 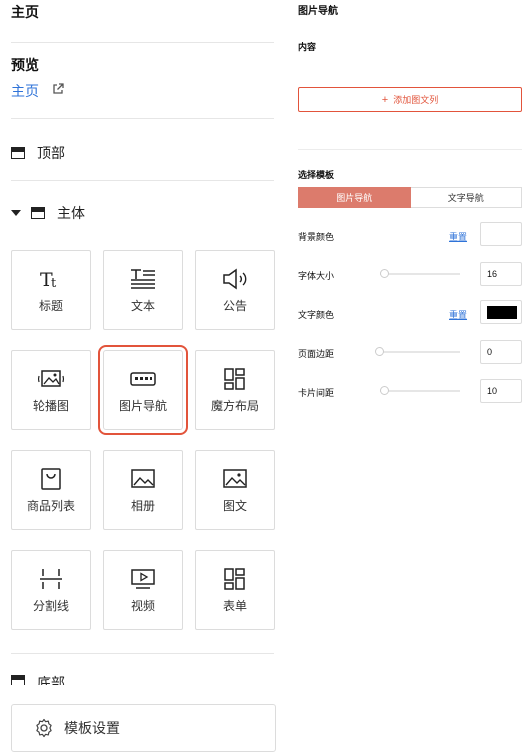 I want to click on component-label: 表单, so click(x=234, y=605).